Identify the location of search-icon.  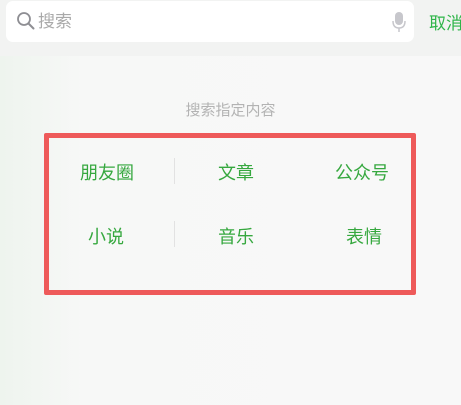
(26, 21).